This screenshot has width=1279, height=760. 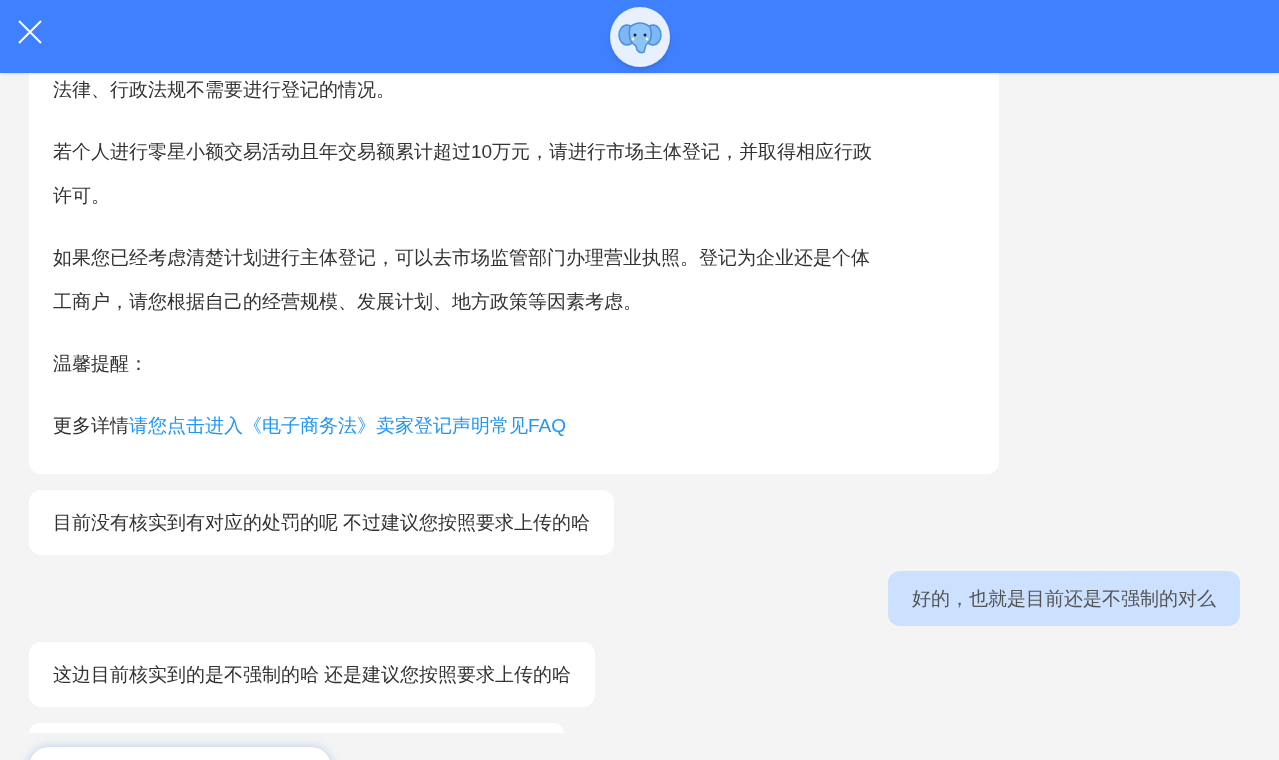 What do you see at coordinates (101, 364) in the screenshot?
I see `message-paragraph: 温馨提醒：` at bounding box center [101, 364].